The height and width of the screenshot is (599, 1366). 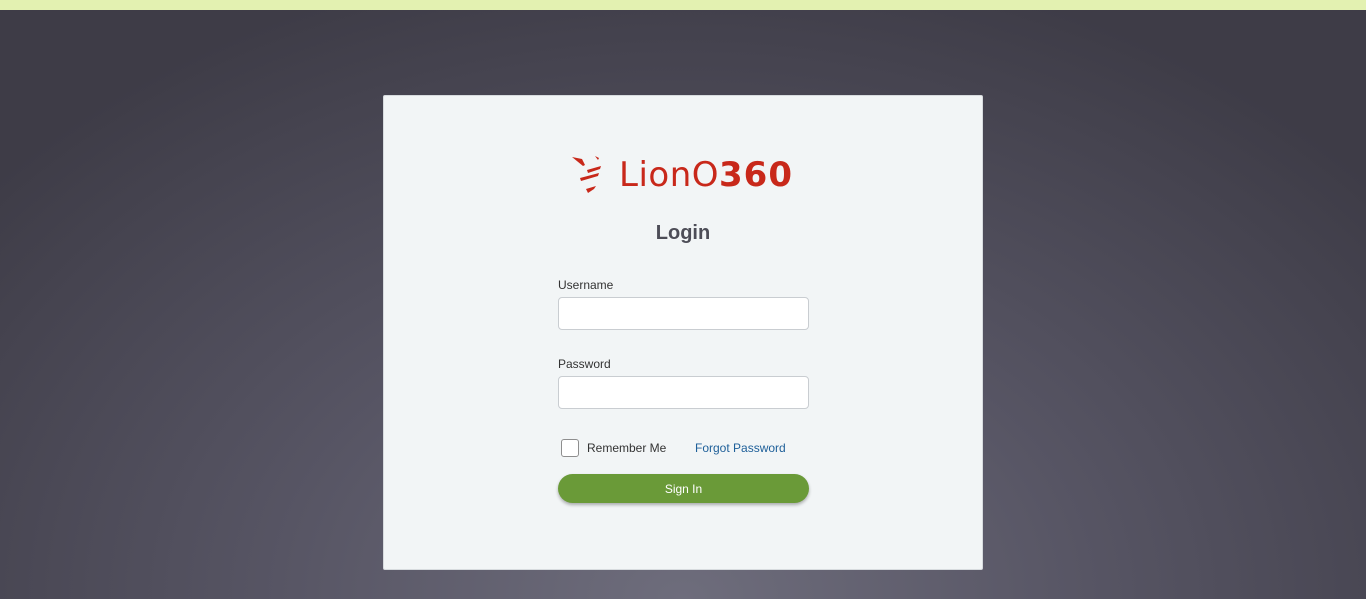 What do you see at coordinates (584, 364) in the screenshot?
I see `password-label: Password` at bounding box center [584, 364].